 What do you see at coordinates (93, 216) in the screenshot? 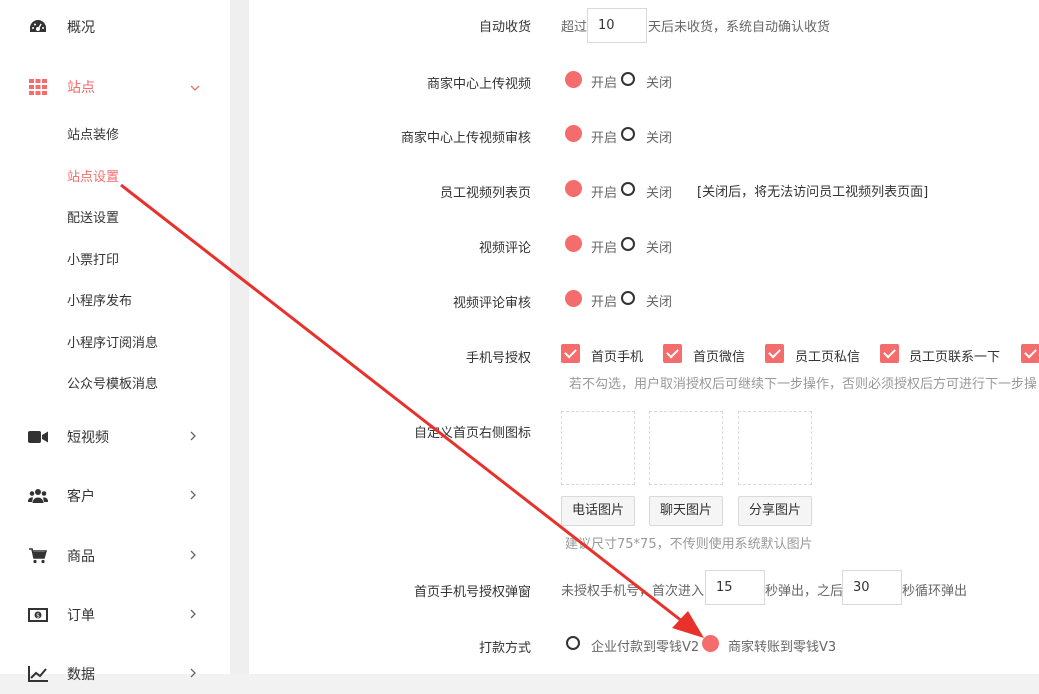
I see `sidebar-subitem-delivery: 配送设置` at bounding box center [93, 216].